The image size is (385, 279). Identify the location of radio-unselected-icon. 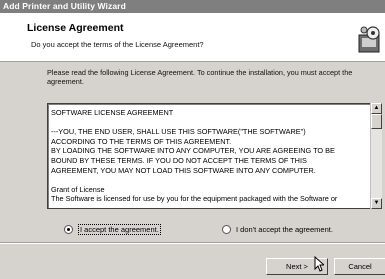
(226, 229).